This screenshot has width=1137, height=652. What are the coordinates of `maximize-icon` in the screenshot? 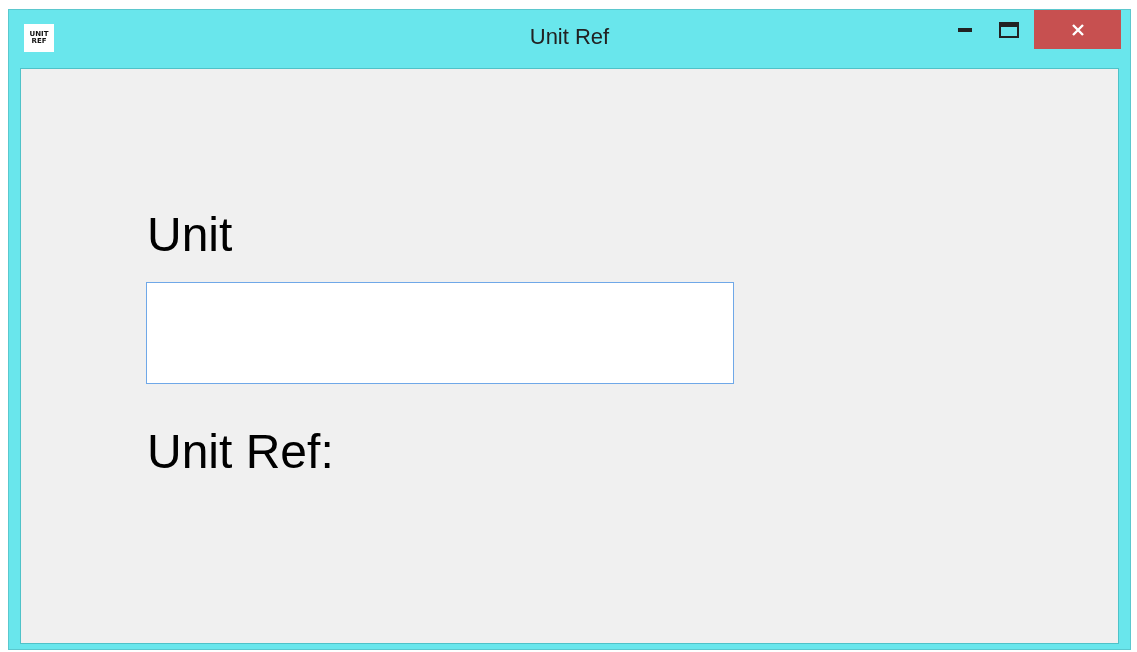 It's located at (1009, 30).